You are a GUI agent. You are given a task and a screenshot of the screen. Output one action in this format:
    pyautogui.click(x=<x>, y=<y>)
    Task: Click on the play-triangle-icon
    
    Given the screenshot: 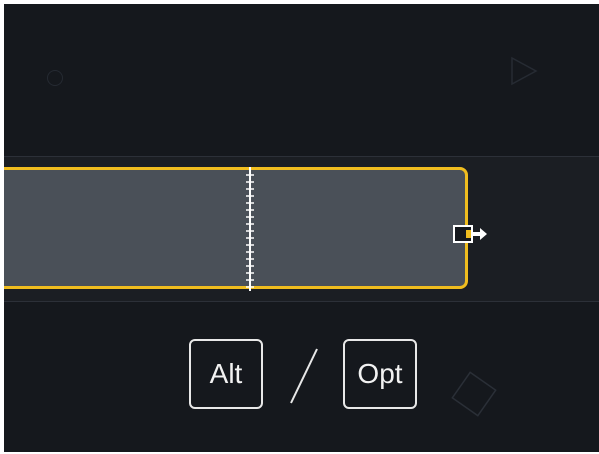 What is the action you would take?
    pyautogui.click(x=524, y=71)
    